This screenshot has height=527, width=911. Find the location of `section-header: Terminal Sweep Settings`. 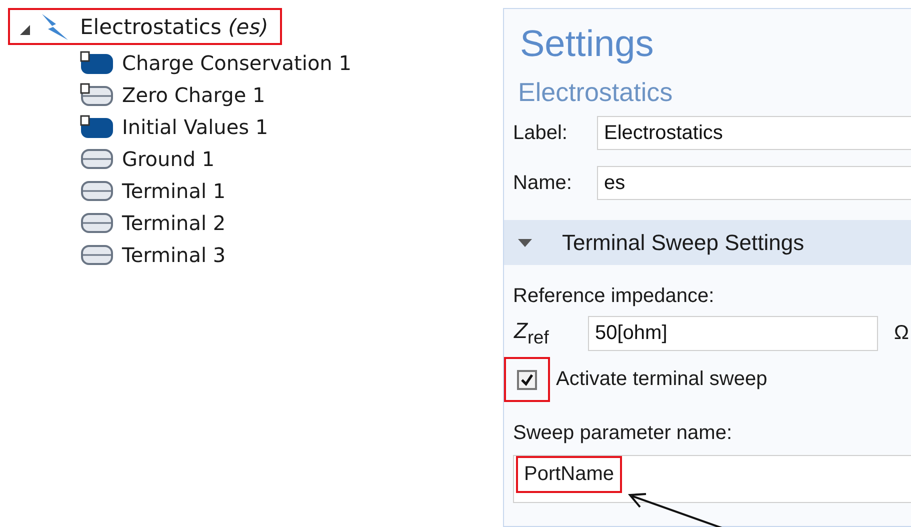

section-header: Terminal Sweep Settings is located at coordinates (707, 242).